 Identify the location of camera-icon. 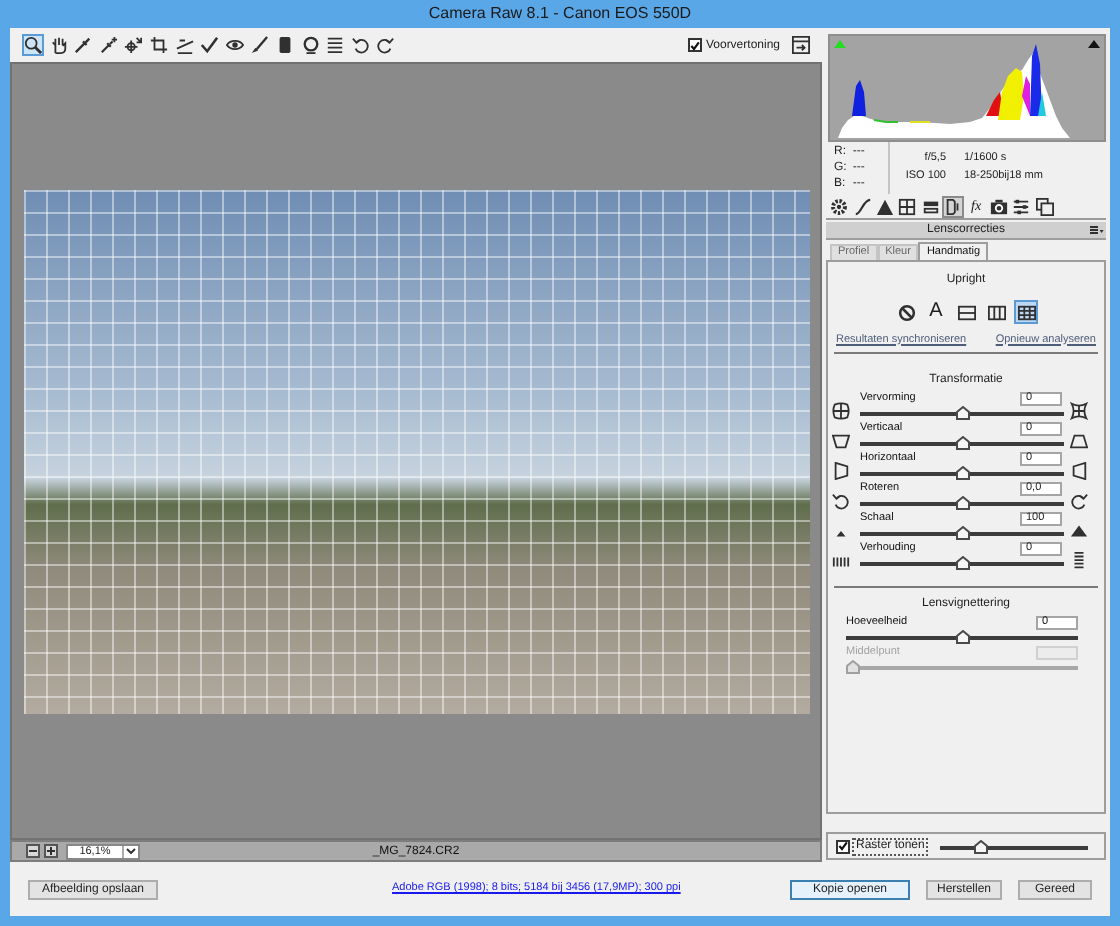
(998, 207).